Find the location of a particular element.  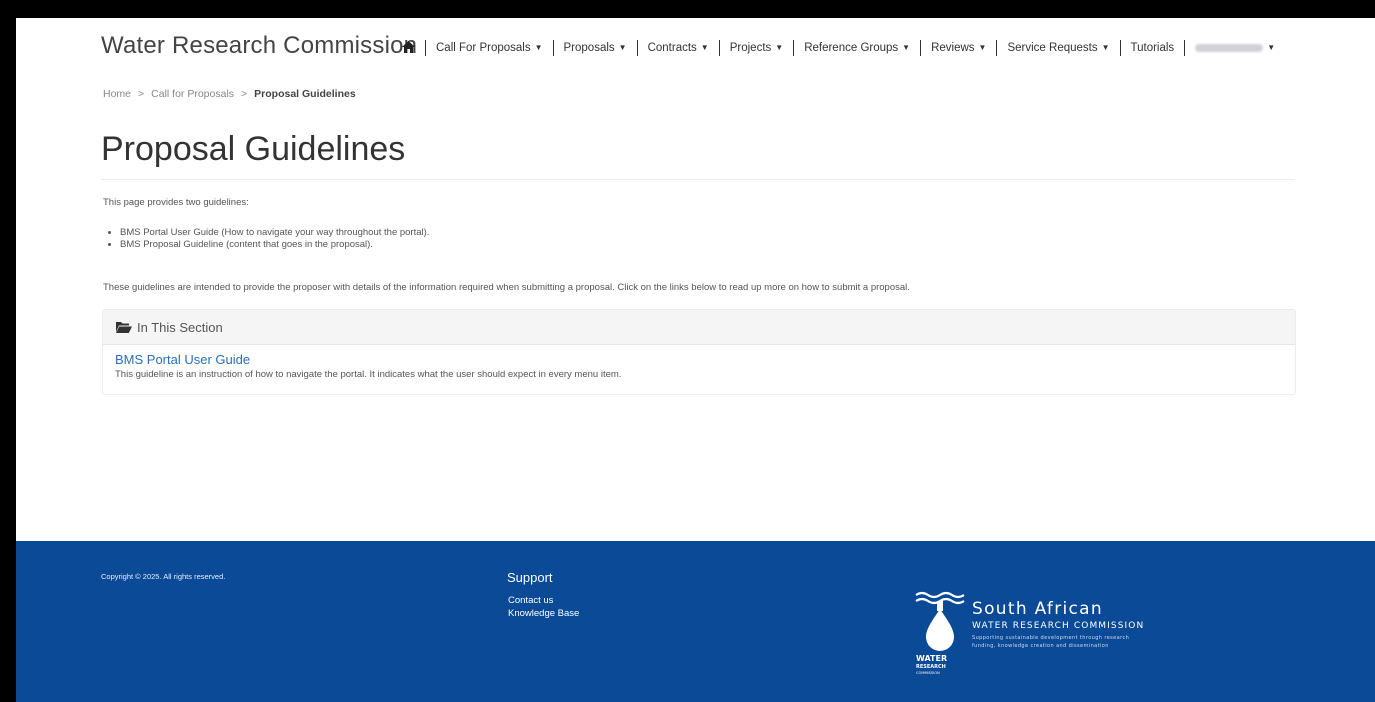

nav-projects: Projects ▼ is located at coordinates (755, 48).